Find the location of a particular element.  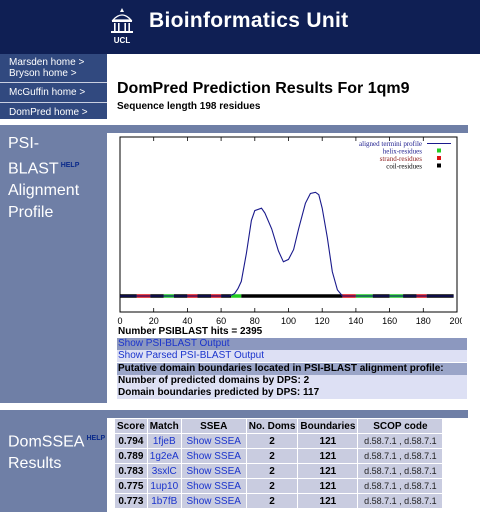

legend-label: coil-residues is located at coordinates (404, 167).